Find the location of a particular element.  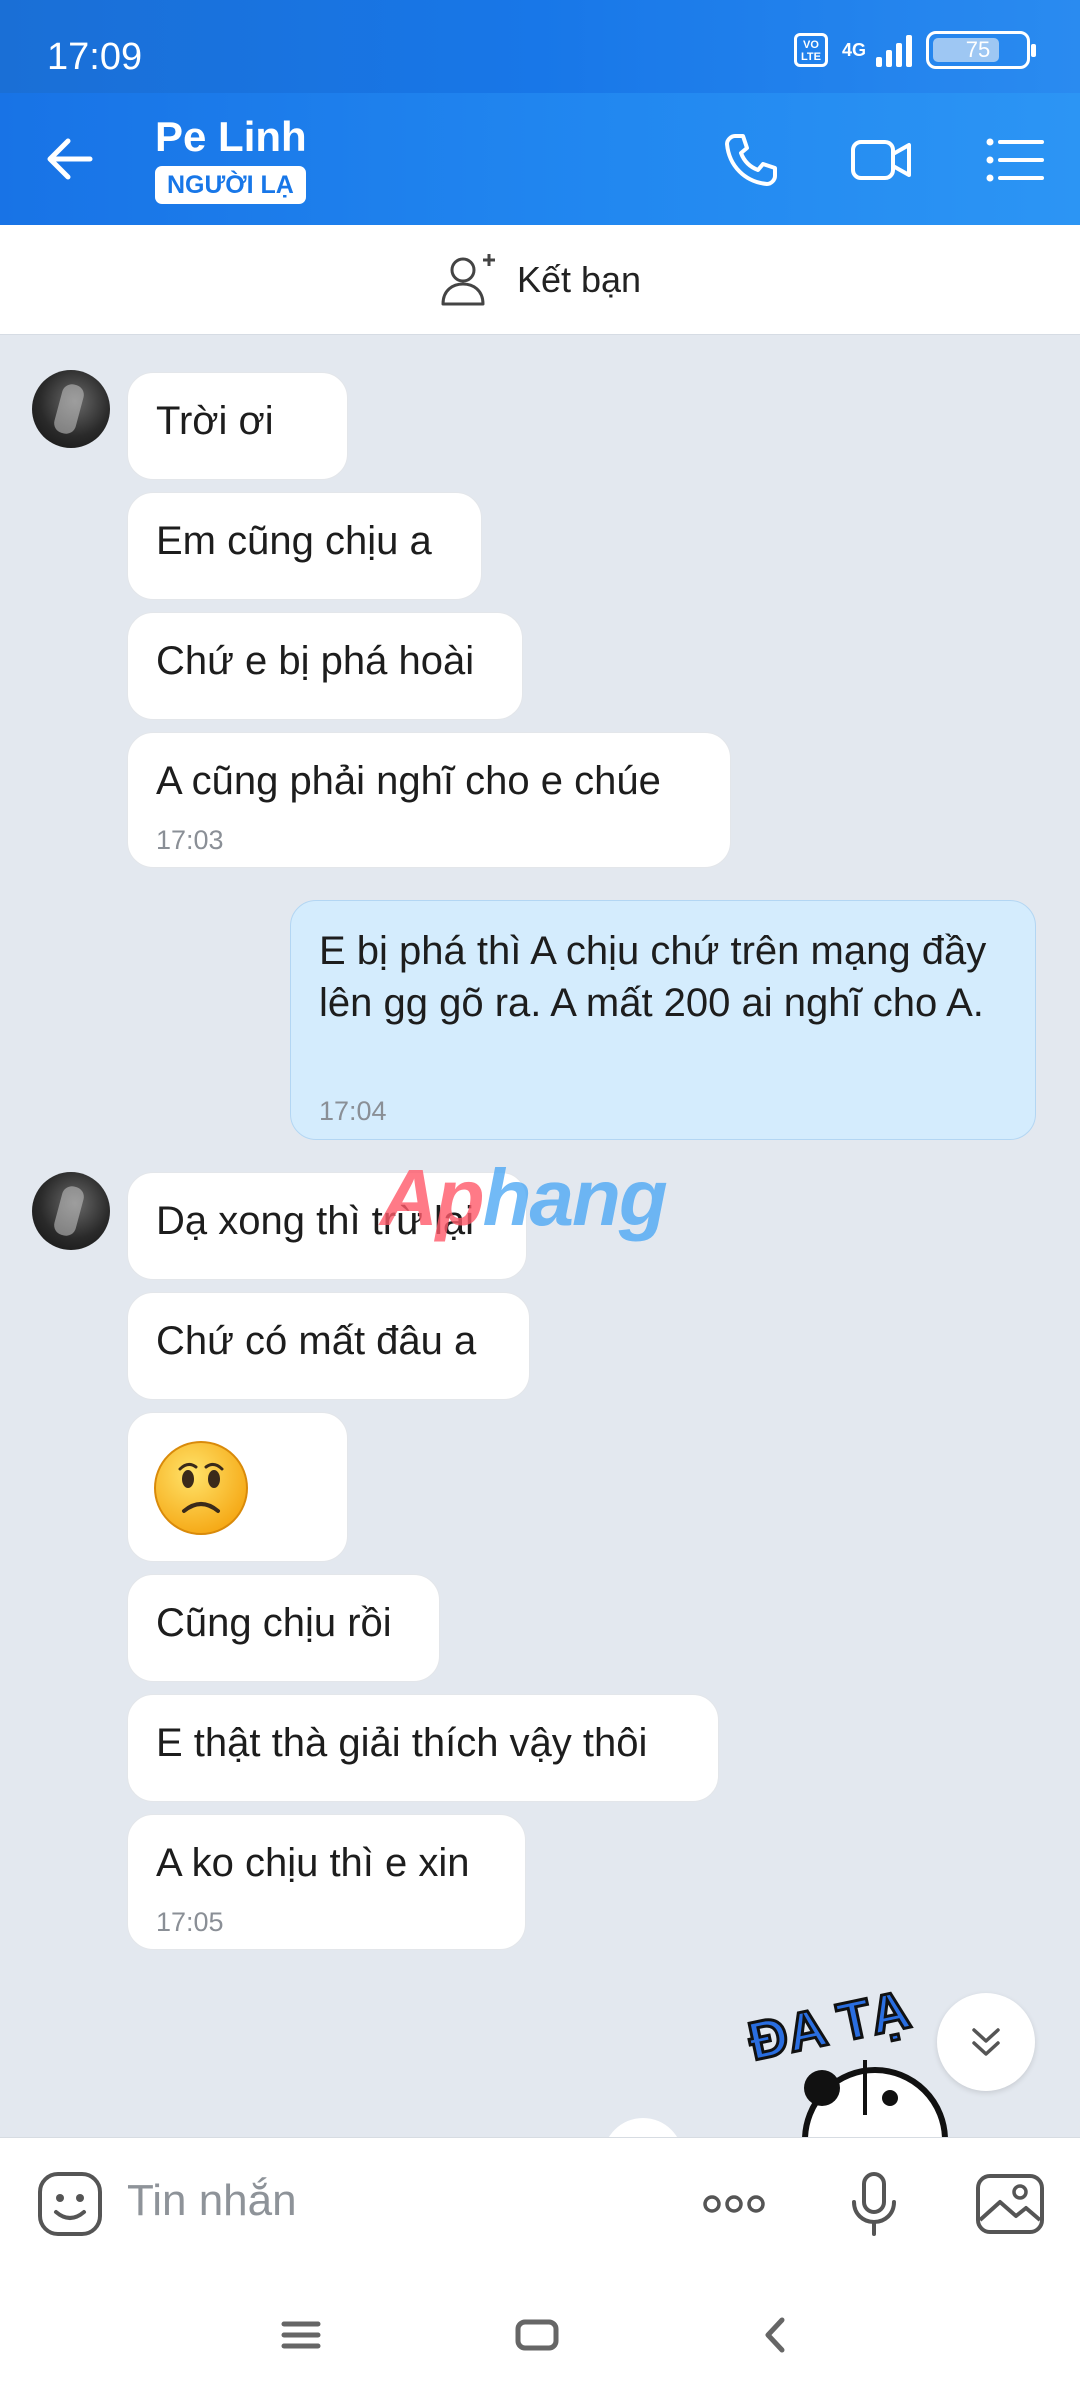

message-bubble: Chứ e bị phá hoài is located at coordinates (325, 666).